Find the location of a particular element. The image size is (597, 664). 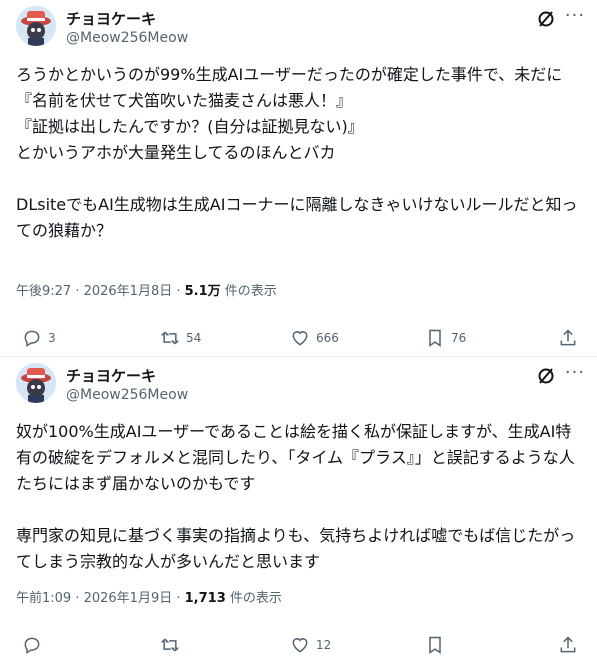

bookmark-button: 76 is located at coordinates (445, 338).